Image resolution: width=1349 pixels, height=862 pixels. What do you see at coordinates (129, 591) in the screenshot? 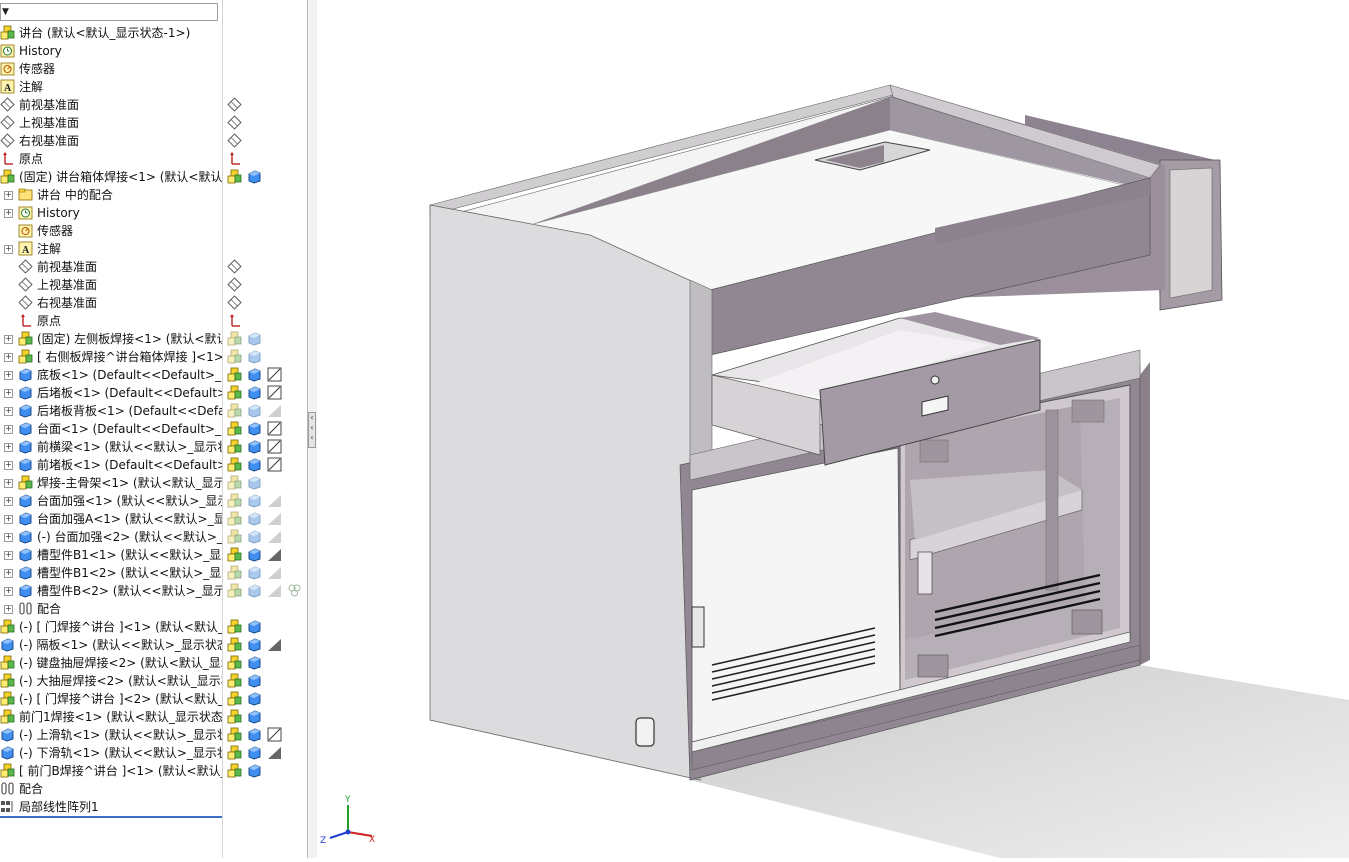
I see `tree-node-label: 槽型件B<2> (默认<<默认>_显示` at bounding box center [129, 591].